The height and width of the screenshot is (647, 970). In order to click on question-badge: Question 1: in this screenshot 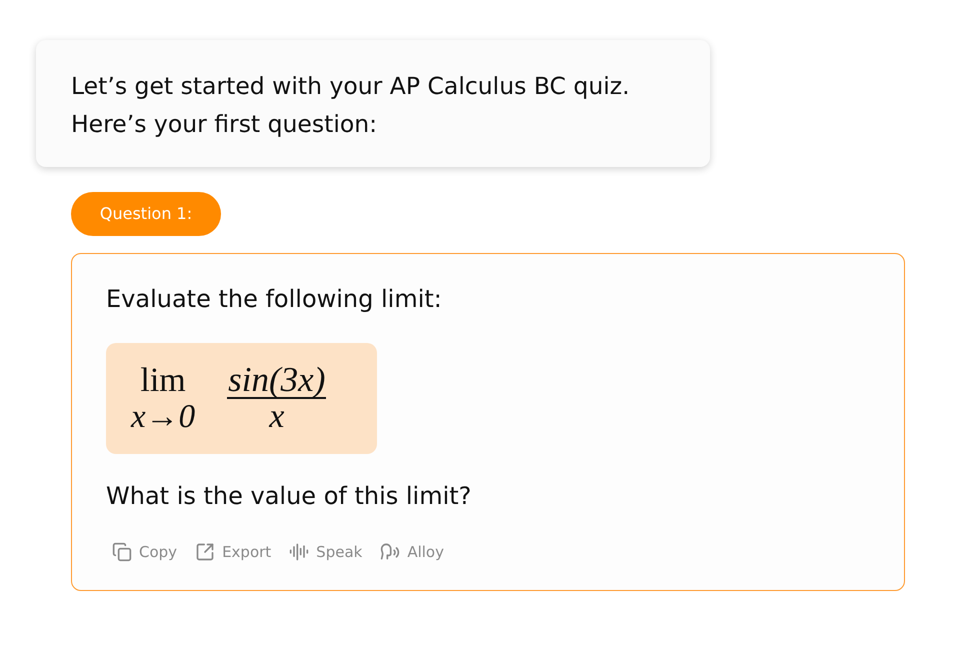, I will do `click(146, 214)`.